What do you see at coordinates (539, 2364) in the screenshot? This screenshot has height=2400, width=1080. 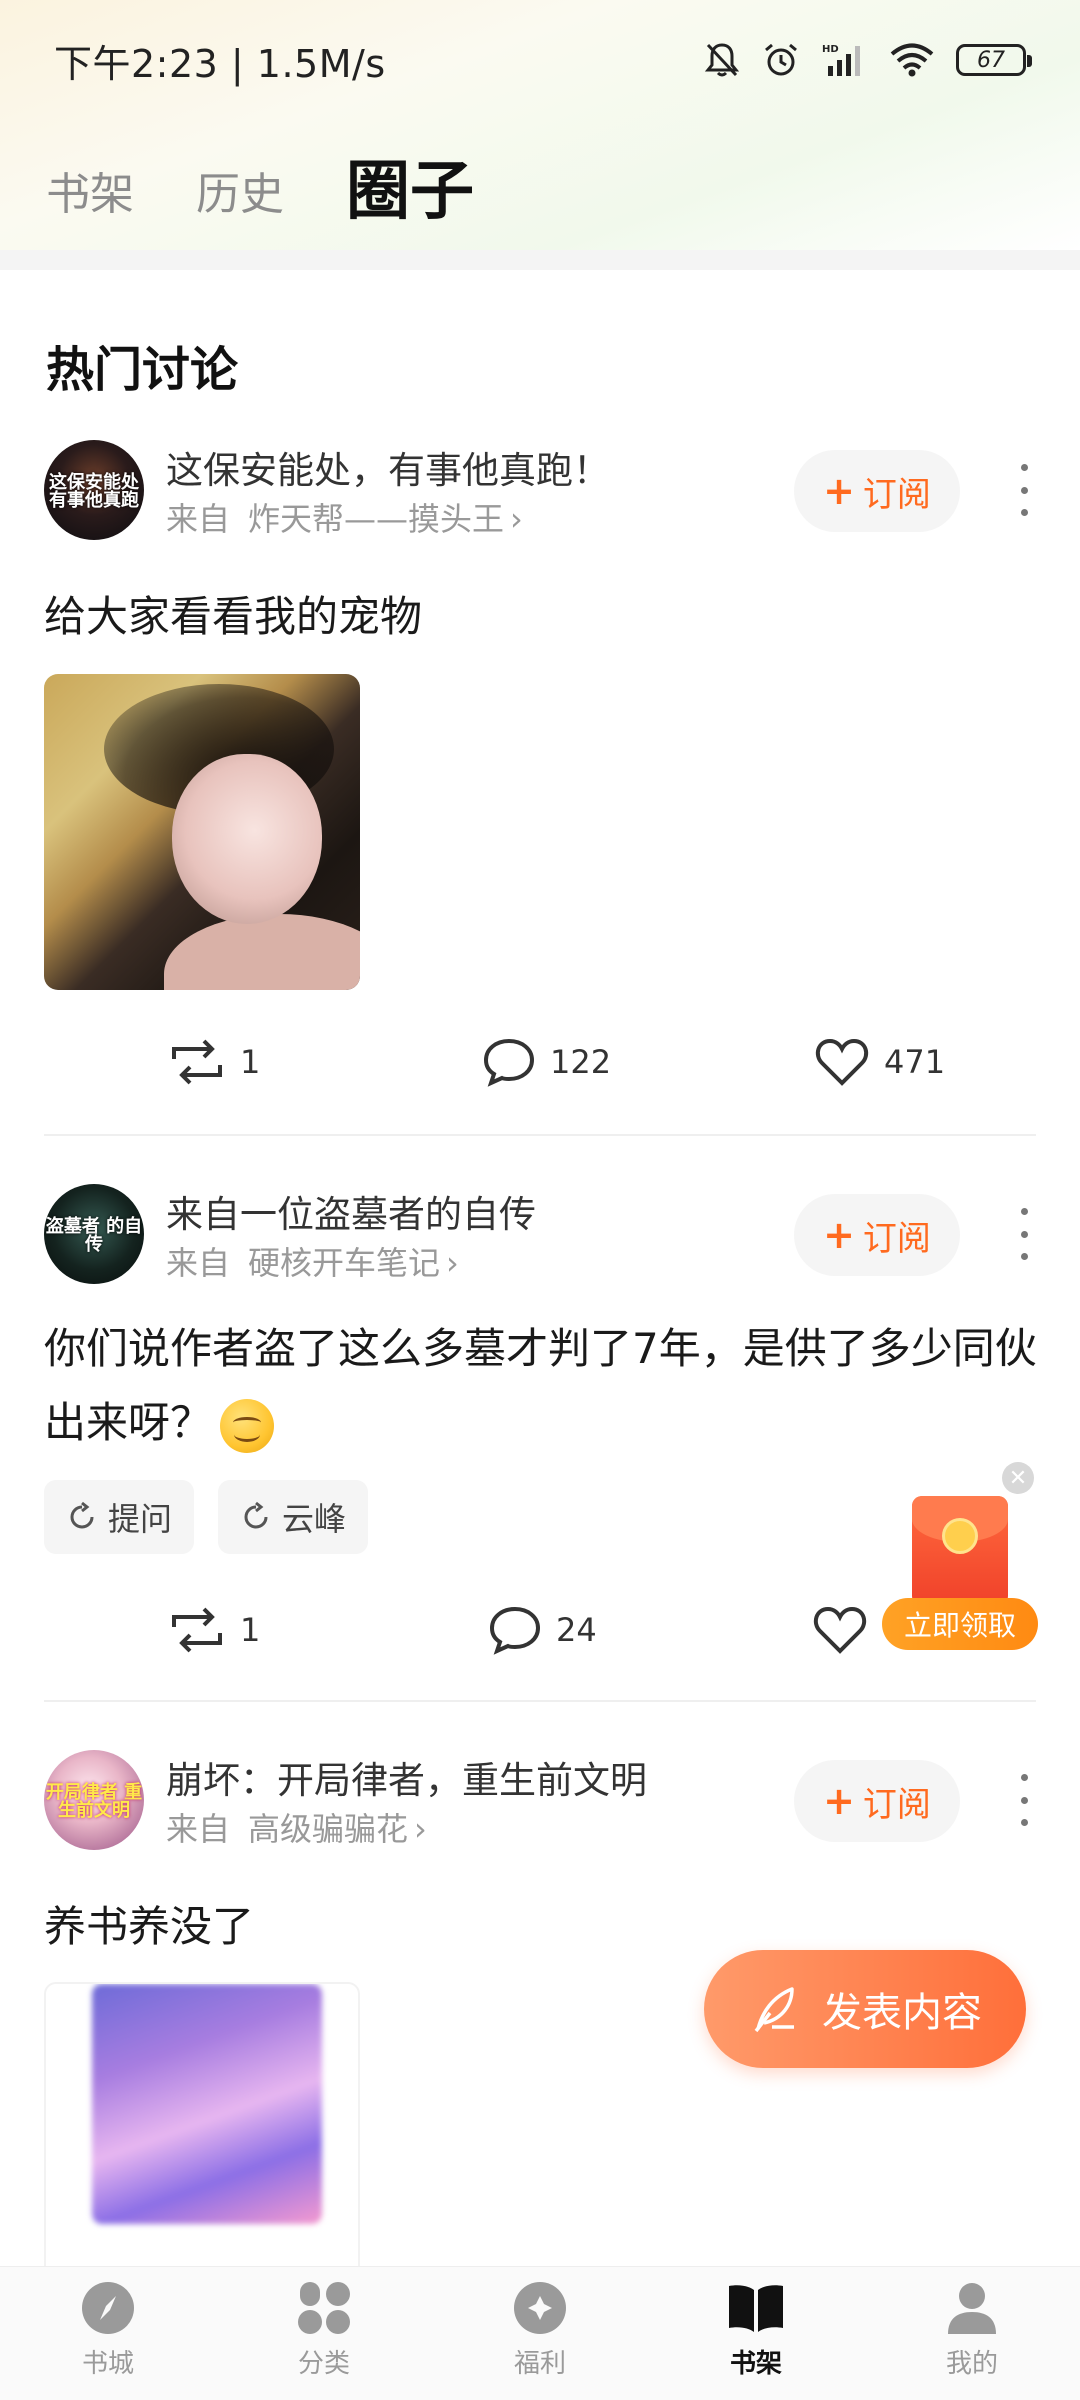 I see `nav-label: 福利` at bounding box center [539, 2364].